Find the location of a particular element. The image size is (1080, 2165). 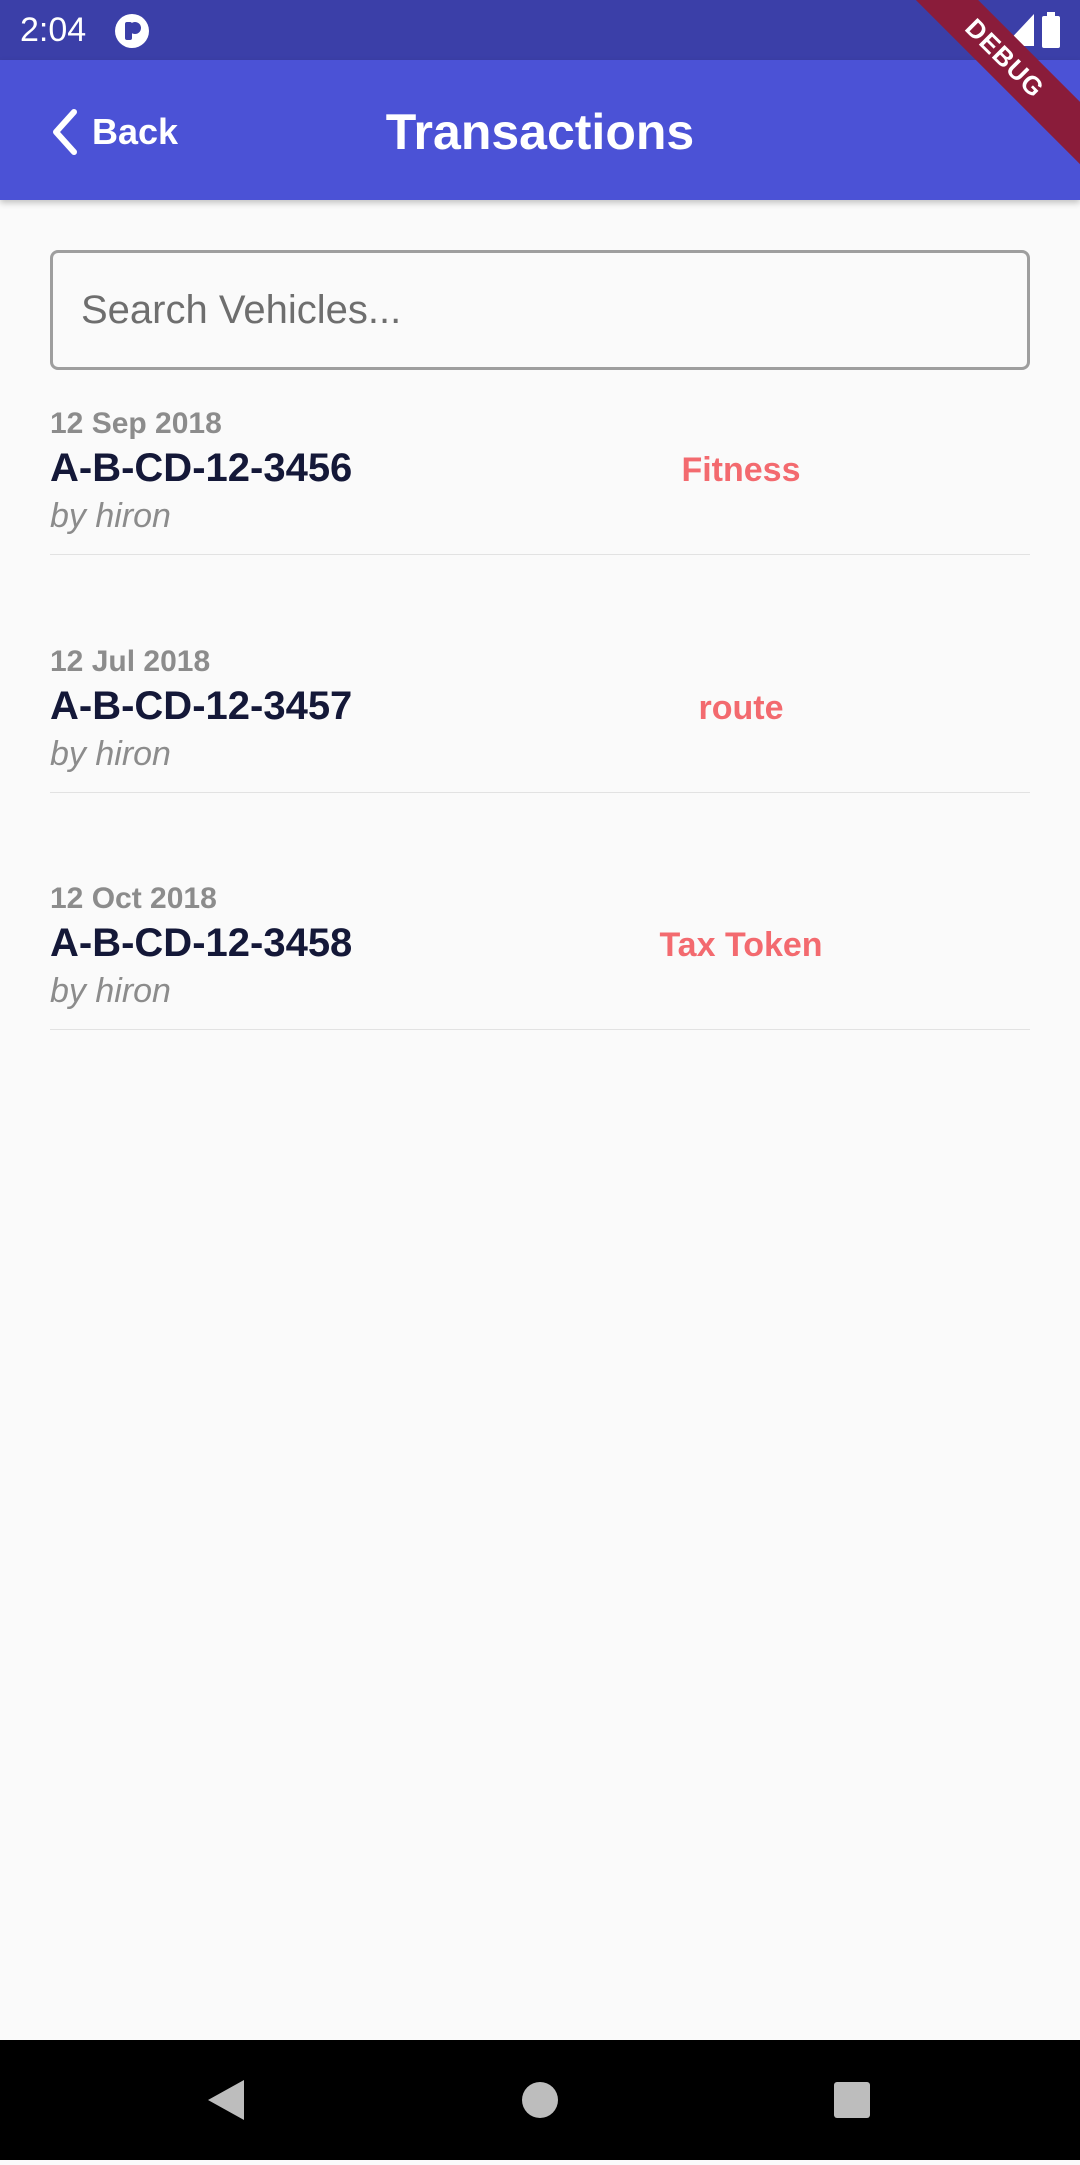

navigation-bar is located at coordinates (540, 2100).